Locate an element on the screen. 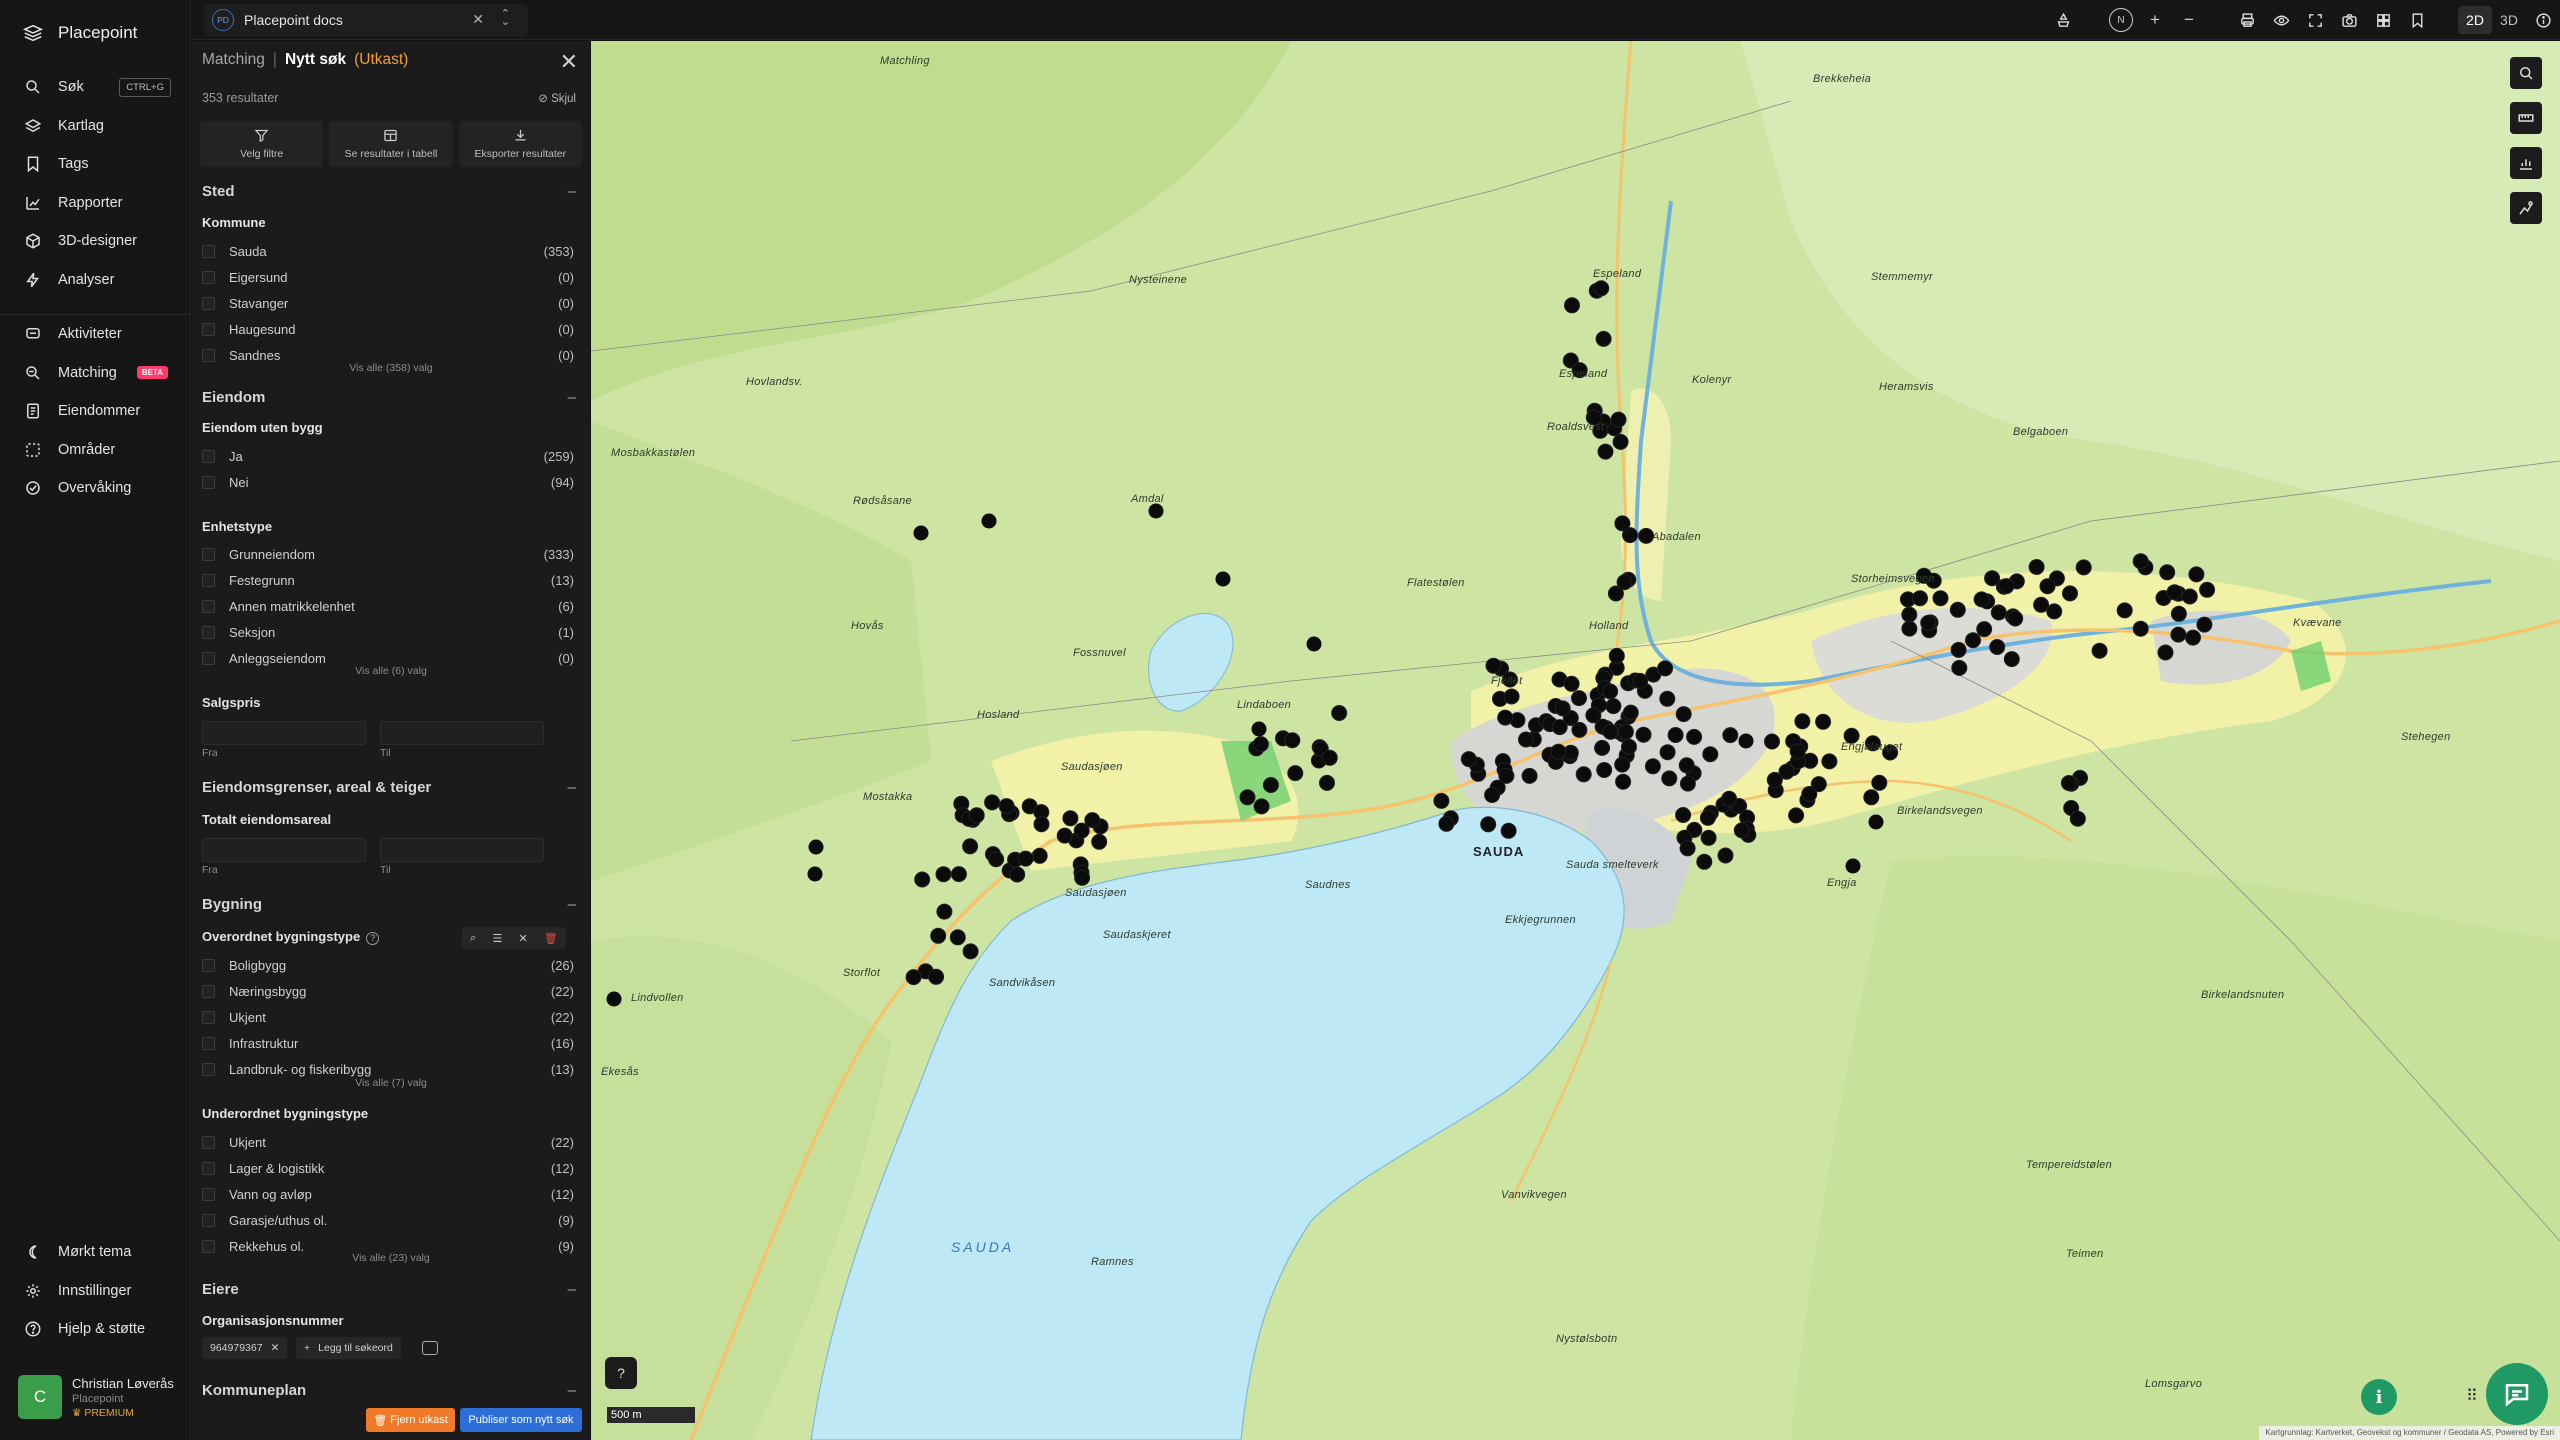 This screenshot has width=2560, height=1440. nav-item-overvaking: Overvåking is located at coordinates (95, 488).